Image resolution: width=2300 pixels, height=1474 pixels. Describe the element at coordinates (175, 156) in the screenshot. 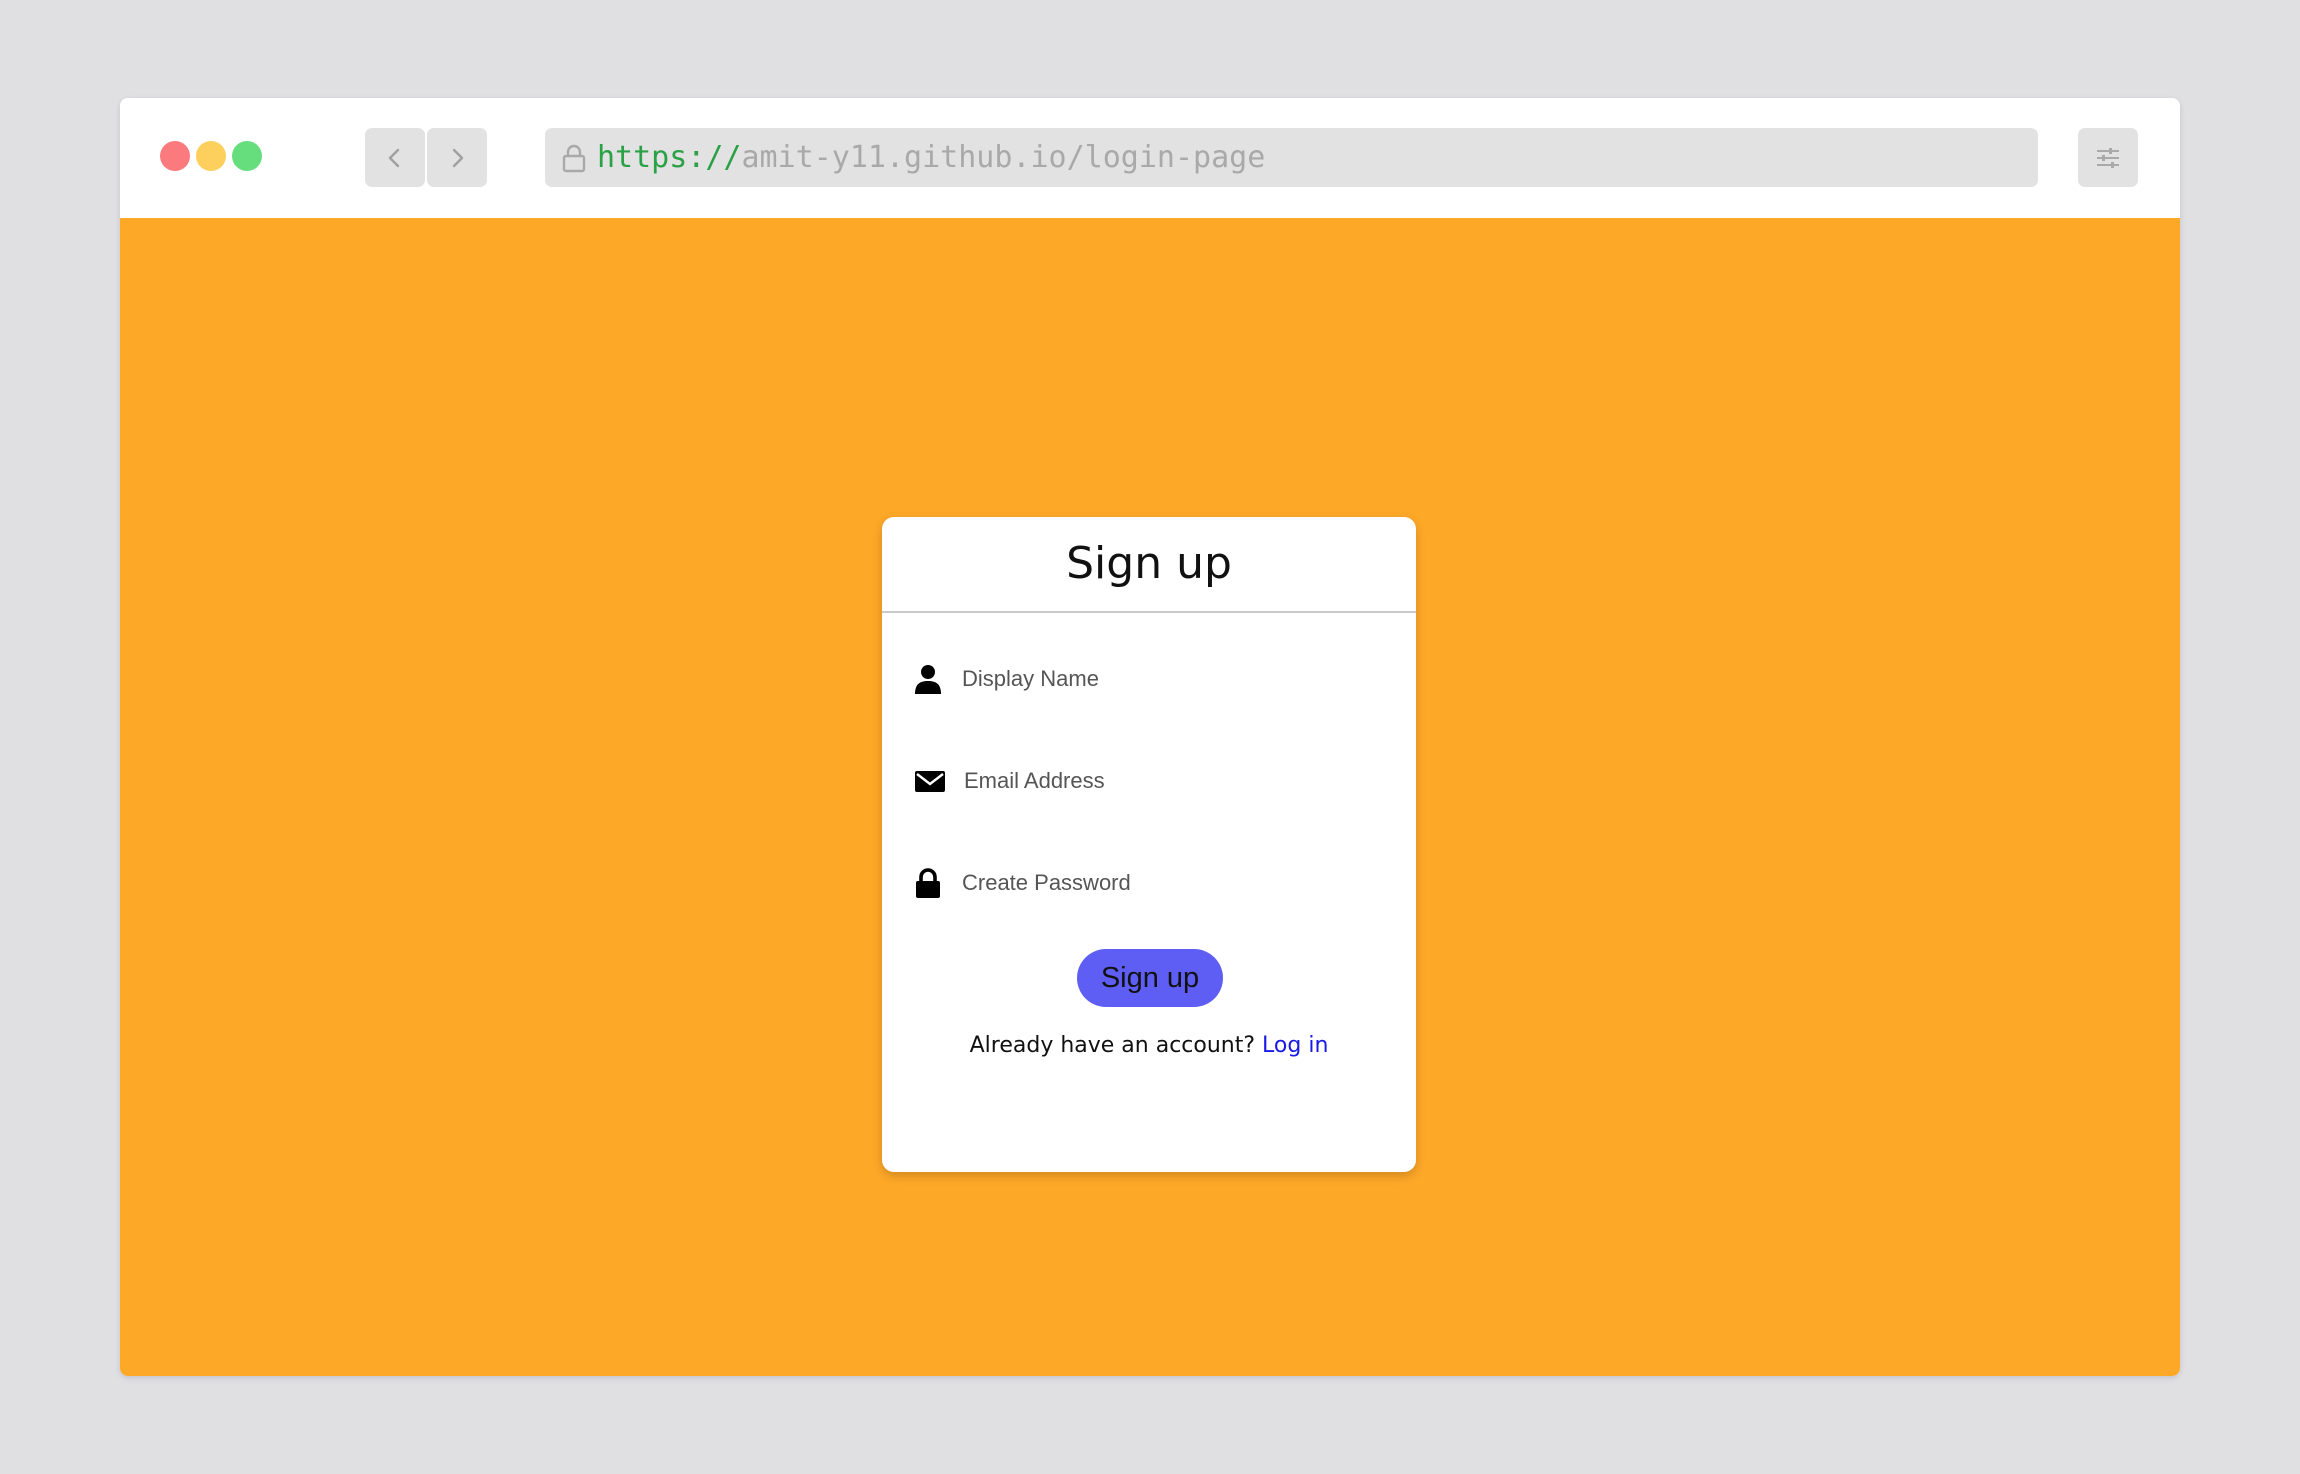

I see `close-window-button` at that location.